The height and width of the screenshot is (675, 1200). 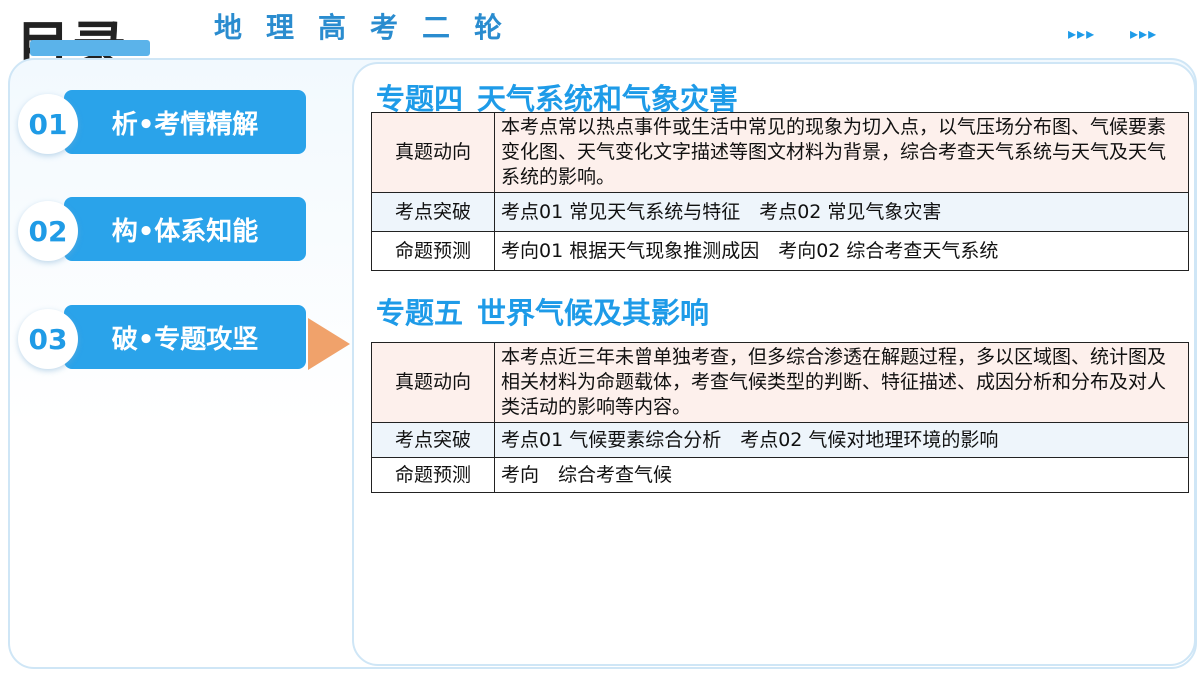 I want to click on table-row: 考点突破 考点01 常见天气系统与特征 考点02 常见气象灾害, so click(x=780, y=212).